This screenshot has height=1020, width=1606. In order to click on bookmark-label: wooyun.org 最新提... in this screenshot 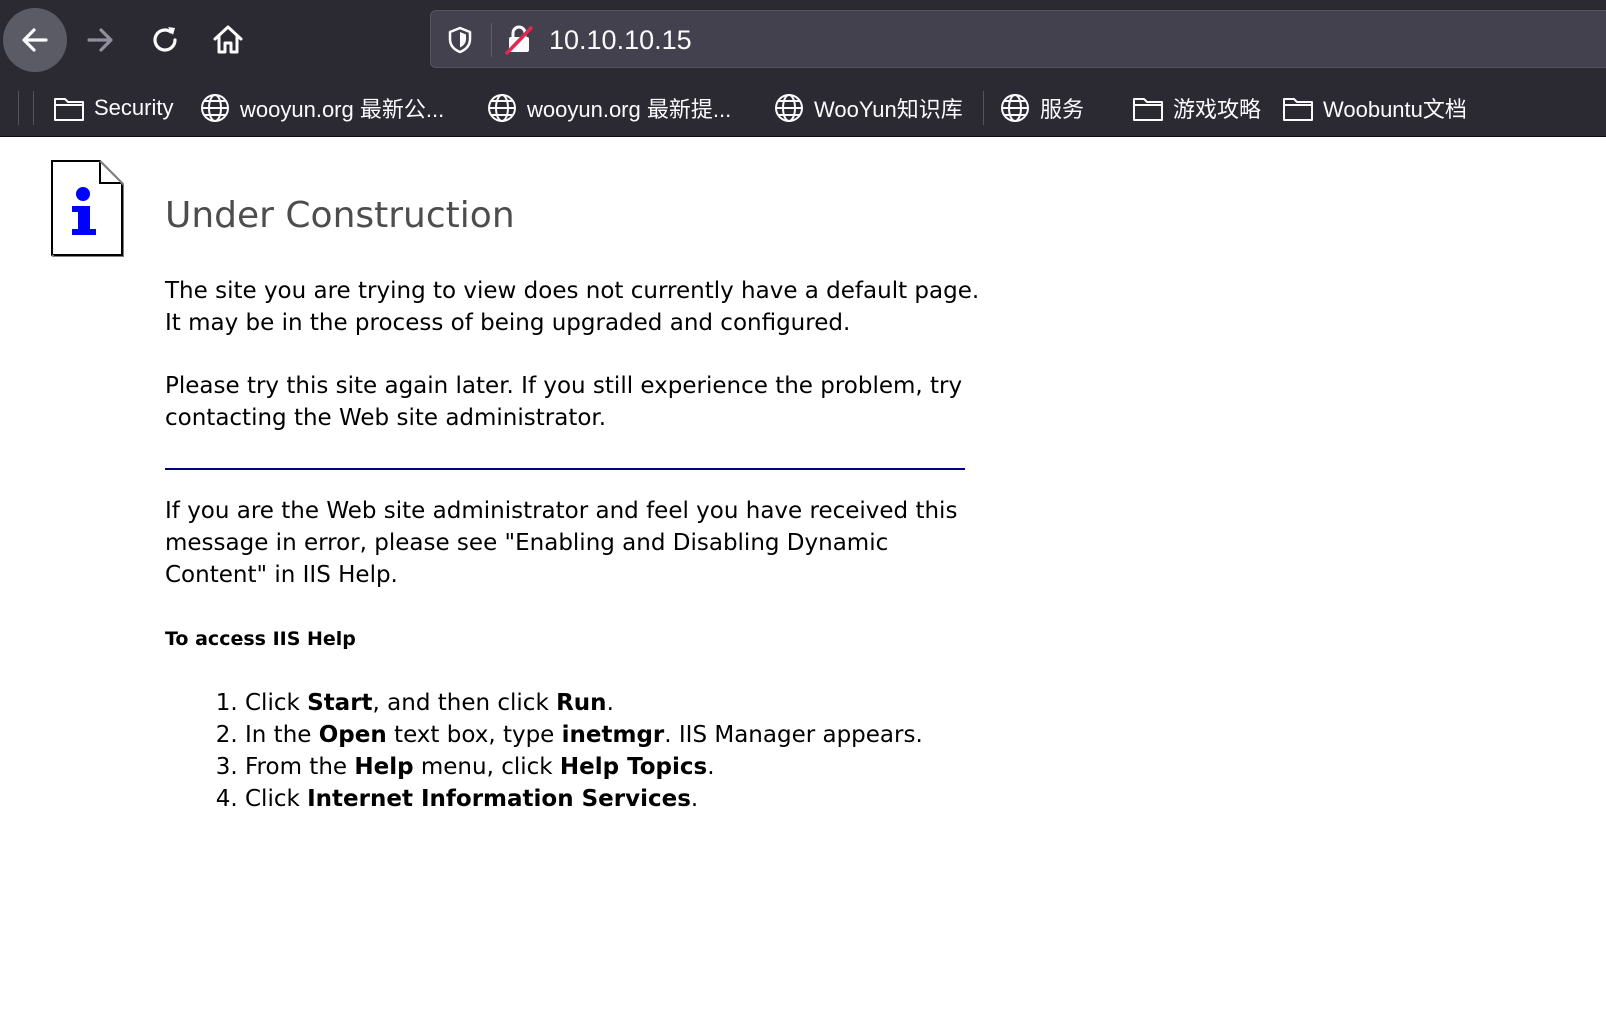, I will do `click(629, 109)`.